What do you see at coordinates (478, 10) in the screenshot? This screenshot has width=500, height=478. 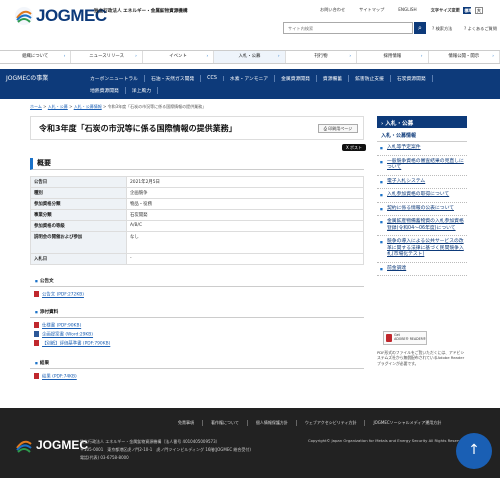 I see `font-size-large-button: 大` at bounding box center [478, 10].